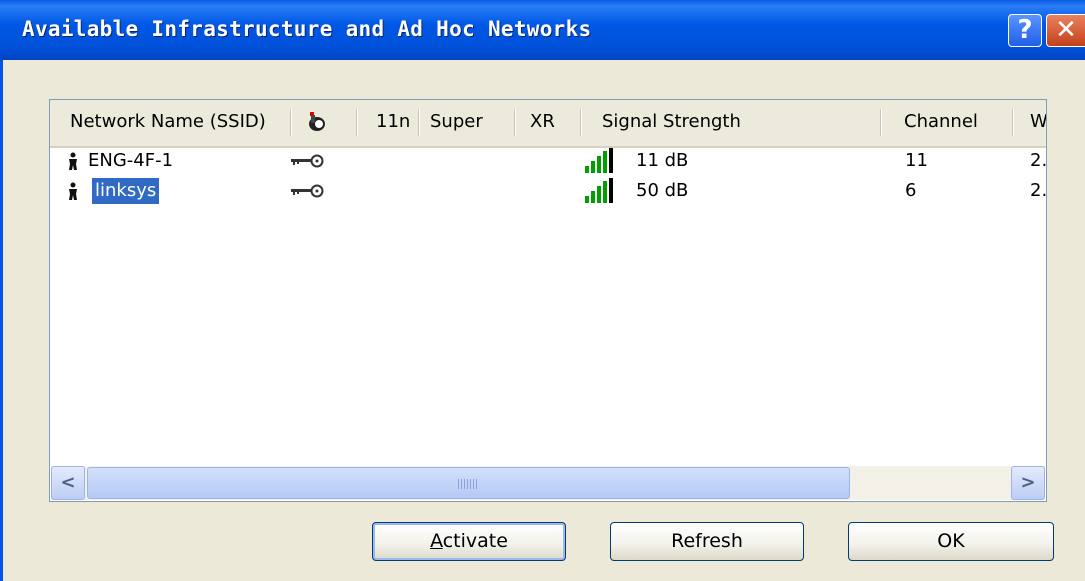  Describe the element at coordinates (456, 122) in the screenshot. I see `column-header-super: Super` at that location.